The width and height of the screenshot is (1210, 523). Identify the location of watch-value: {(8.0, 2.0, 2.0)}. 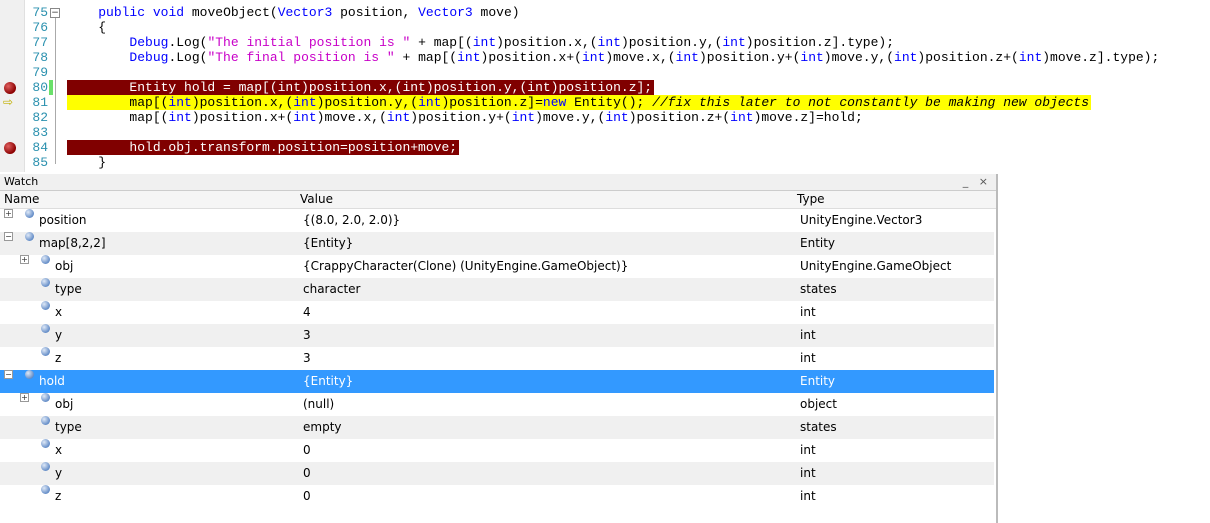
(351, 220).